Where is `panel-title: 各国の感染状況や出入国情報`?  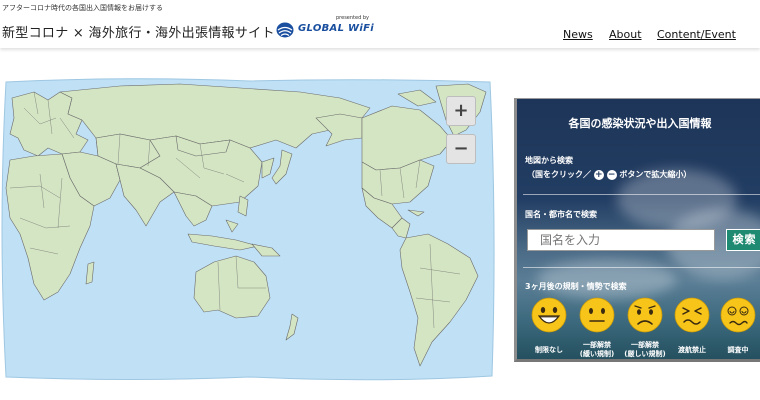 panel-title: 各国の感染状況や出入国情報 is located at coordinates (640, 123).